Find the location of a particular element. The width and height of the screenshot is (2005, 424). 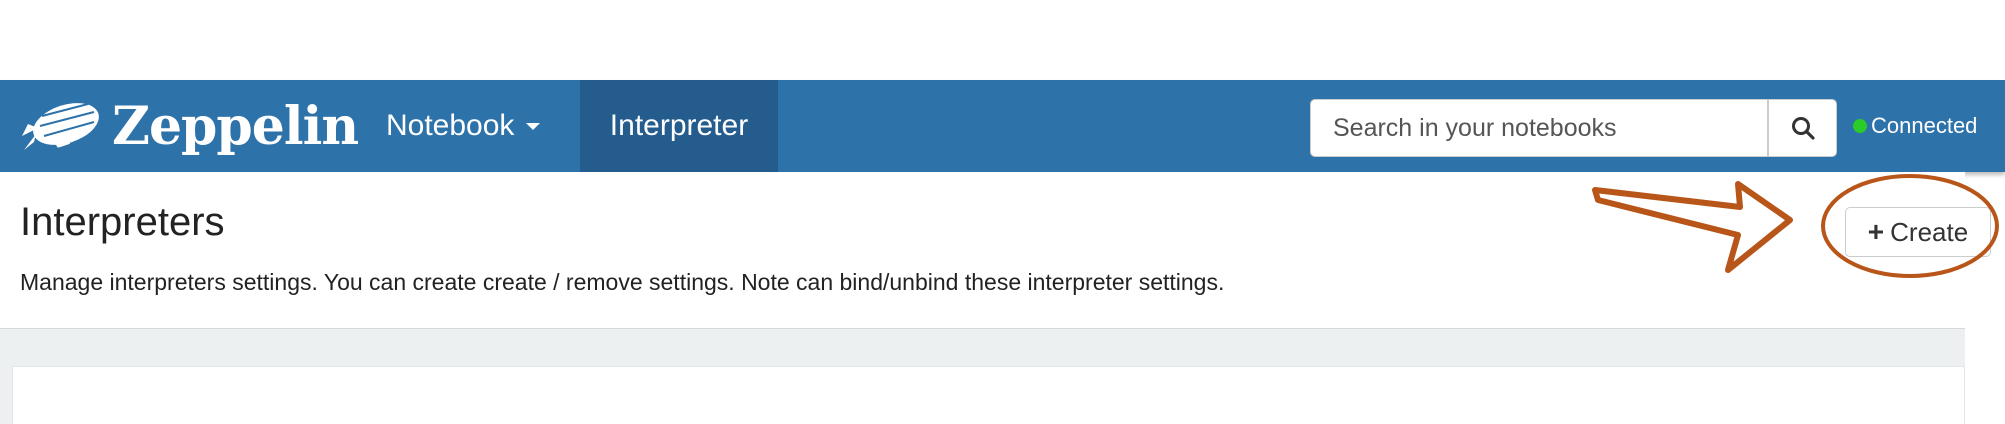

notebook-search is located at coordinates (1573, 128).